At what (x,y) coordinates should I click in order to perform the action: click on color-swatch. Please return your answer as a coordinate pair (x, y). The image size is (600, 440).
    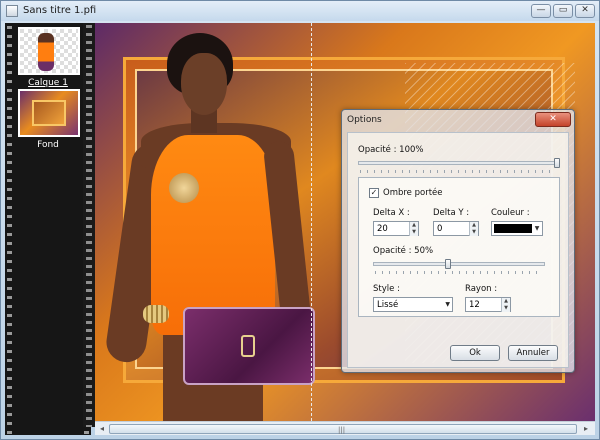
    Looking at the image, I should click on (513, 228).